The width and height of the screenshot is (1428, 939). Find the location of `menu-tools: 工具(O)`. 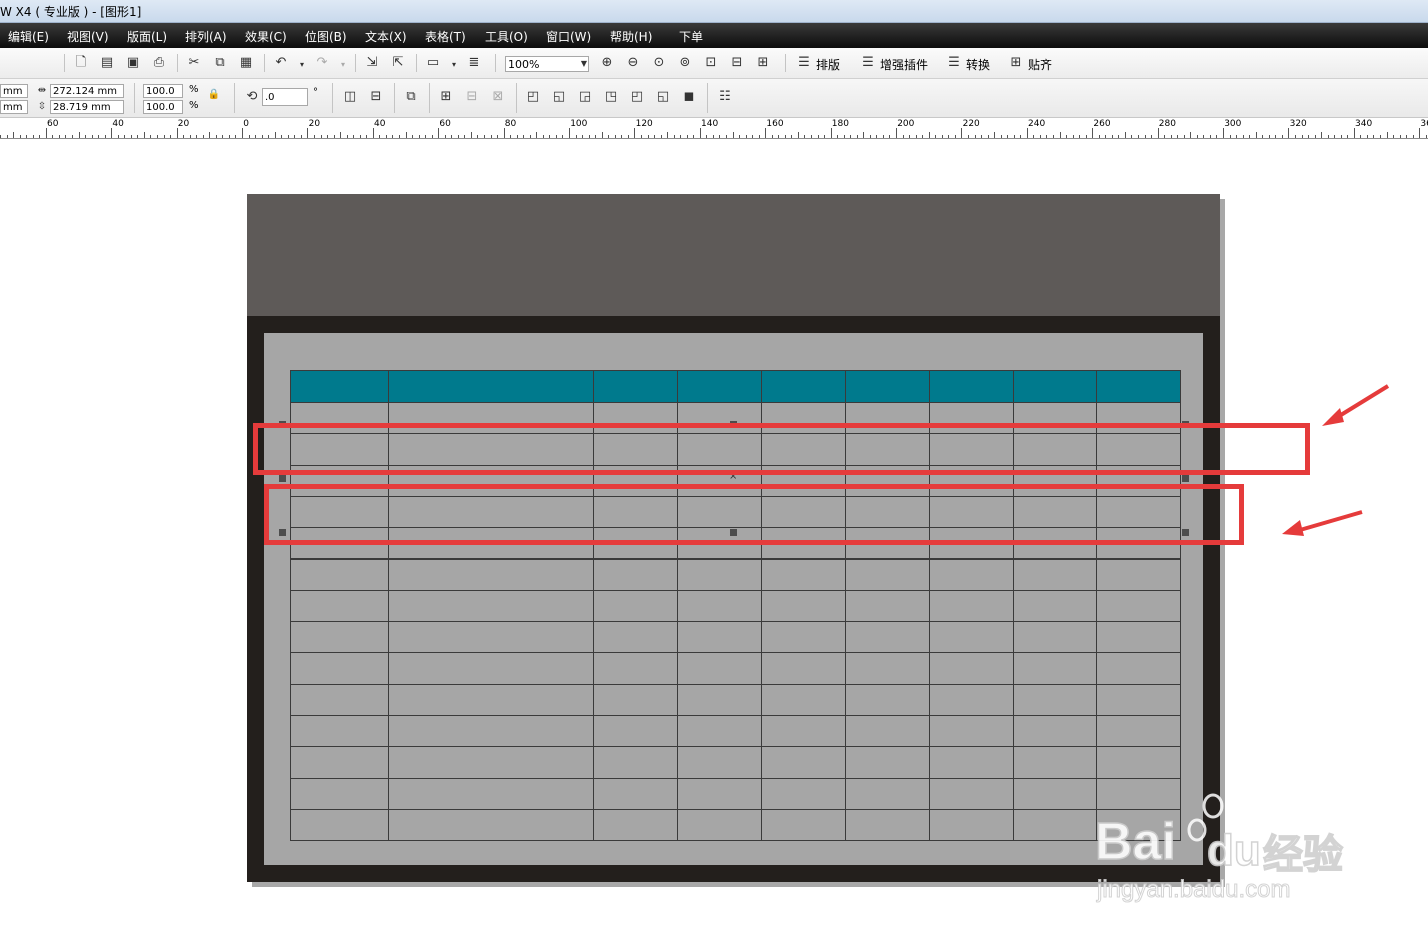

menu-tools: 工具(O) is located at coordinates (506, 36).